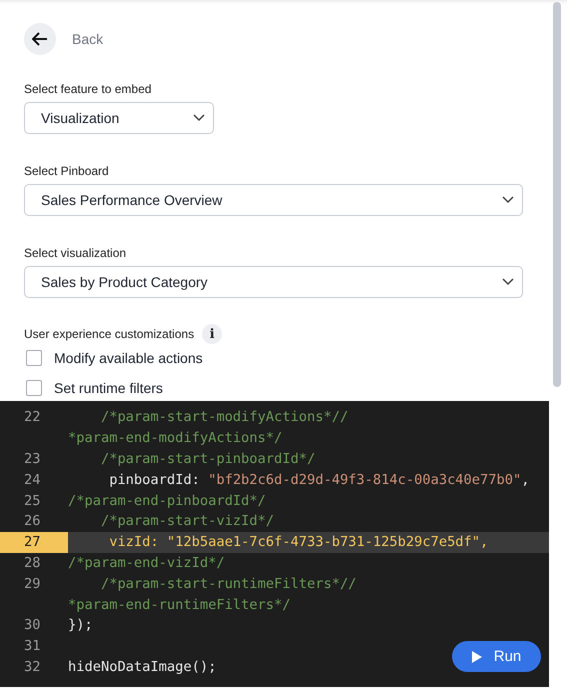 Image resolution: width=567 pixels, height=697 pixels. What do you see at coordinates (273, 200) in the screenshot?
I see `dropdown: Sales Performance Overview` at bounding box center [273, 200].